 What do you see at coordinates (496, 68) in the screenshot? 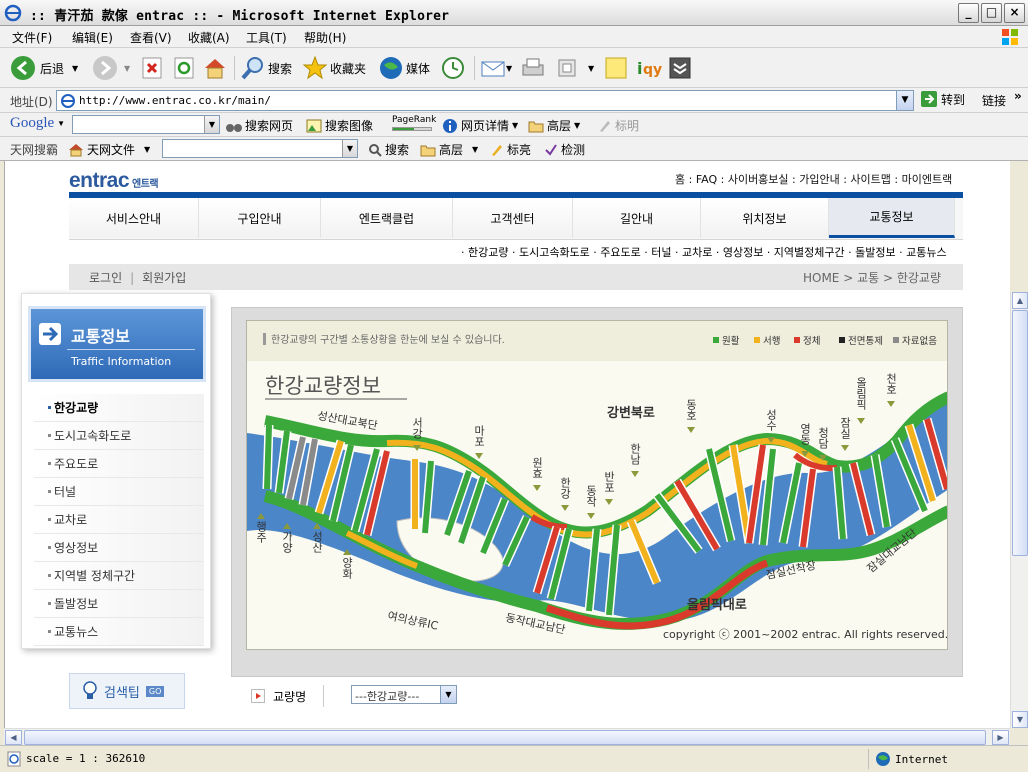
I see `mail-button: ▼` at bounding box center [496, 68].